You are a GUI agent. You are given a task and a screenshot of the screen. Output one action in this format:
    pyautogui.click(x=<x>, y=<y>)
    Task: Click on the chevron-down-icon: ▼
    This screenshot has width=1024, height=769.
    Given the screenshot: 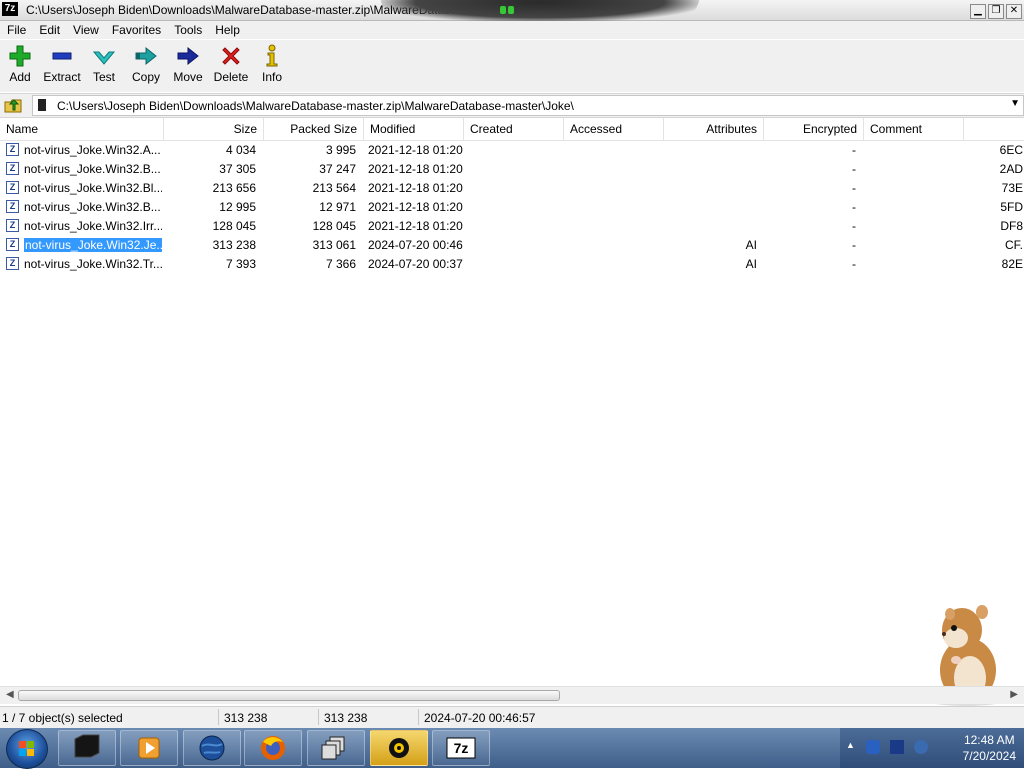 What is the action you would take?
    pyautogui.click(x=1015, y=103)
    